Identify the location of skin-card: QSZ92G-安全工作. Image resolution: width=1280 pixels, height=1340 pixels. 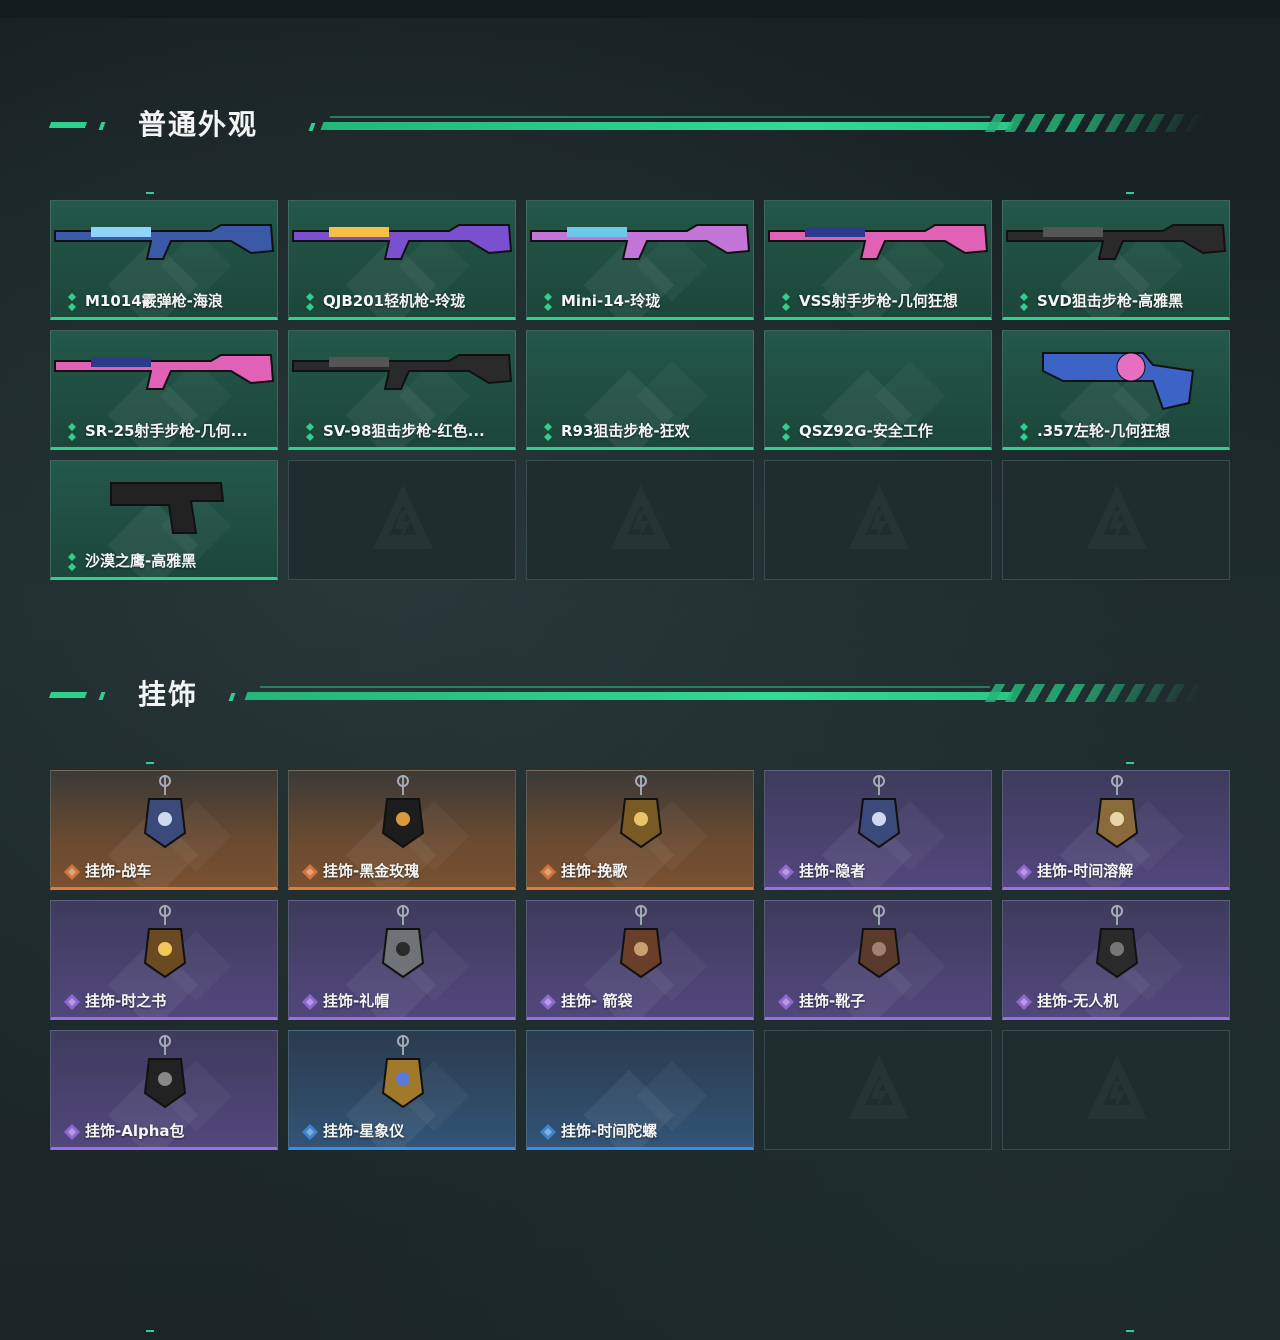
(878, 390).